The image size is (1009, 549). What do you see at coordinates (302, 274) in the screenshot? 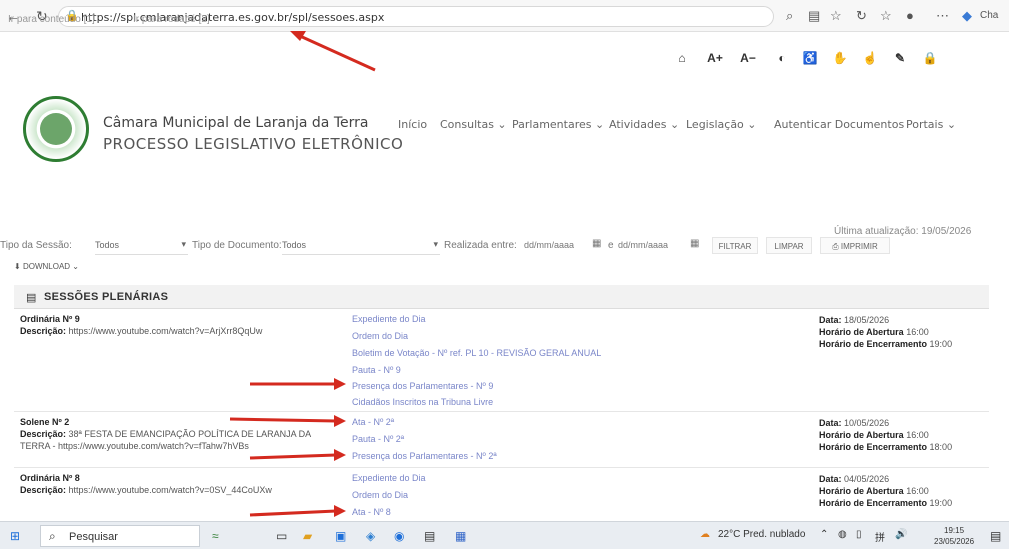
I see `annotation-arrows` at bounding box center [302, 274].